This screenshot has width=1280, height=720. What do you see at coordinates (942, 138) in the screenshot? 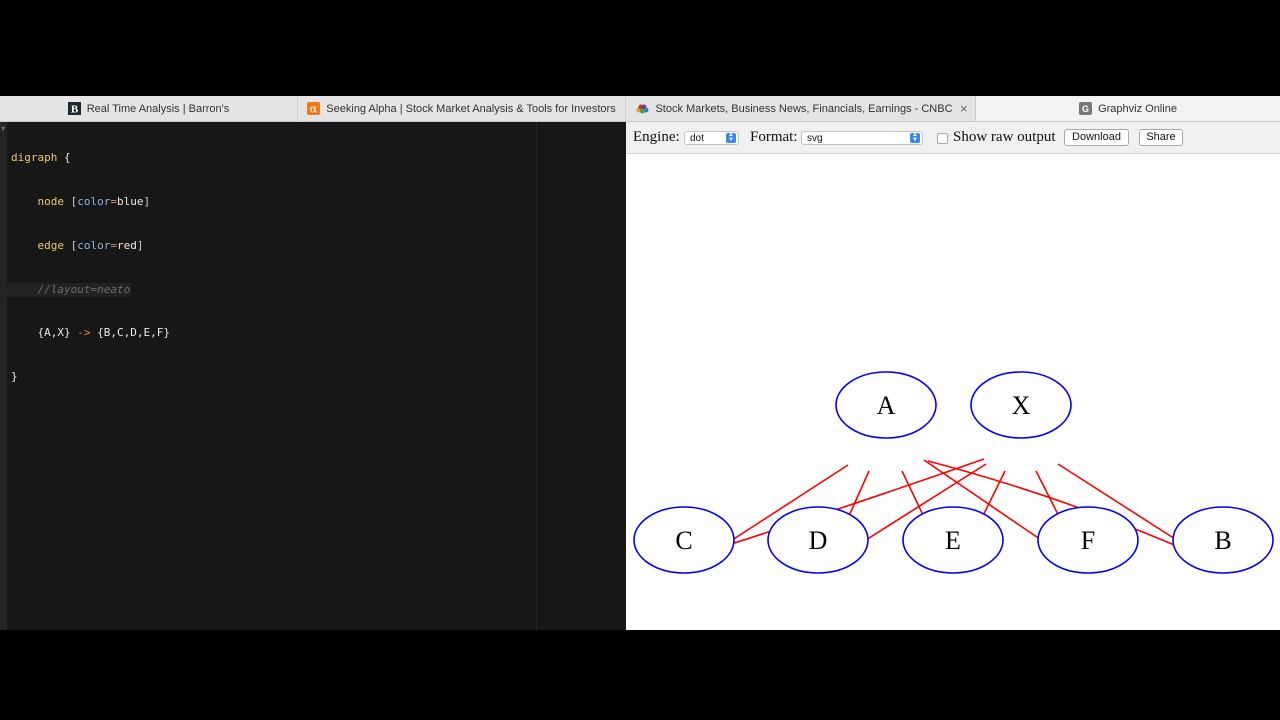
I see `show-raw-output-checkbox` at bounding box center [942, 138].